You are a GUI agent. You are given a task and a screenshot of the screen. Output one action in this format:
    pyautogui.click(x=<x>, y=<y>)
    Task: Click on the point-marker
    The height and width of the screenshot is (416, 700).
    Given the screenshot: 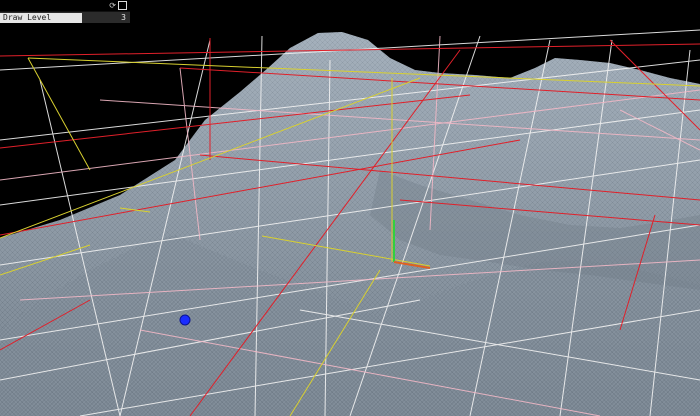 What is the action you would take?
    pyautogui.click(x=185, y=320)
    